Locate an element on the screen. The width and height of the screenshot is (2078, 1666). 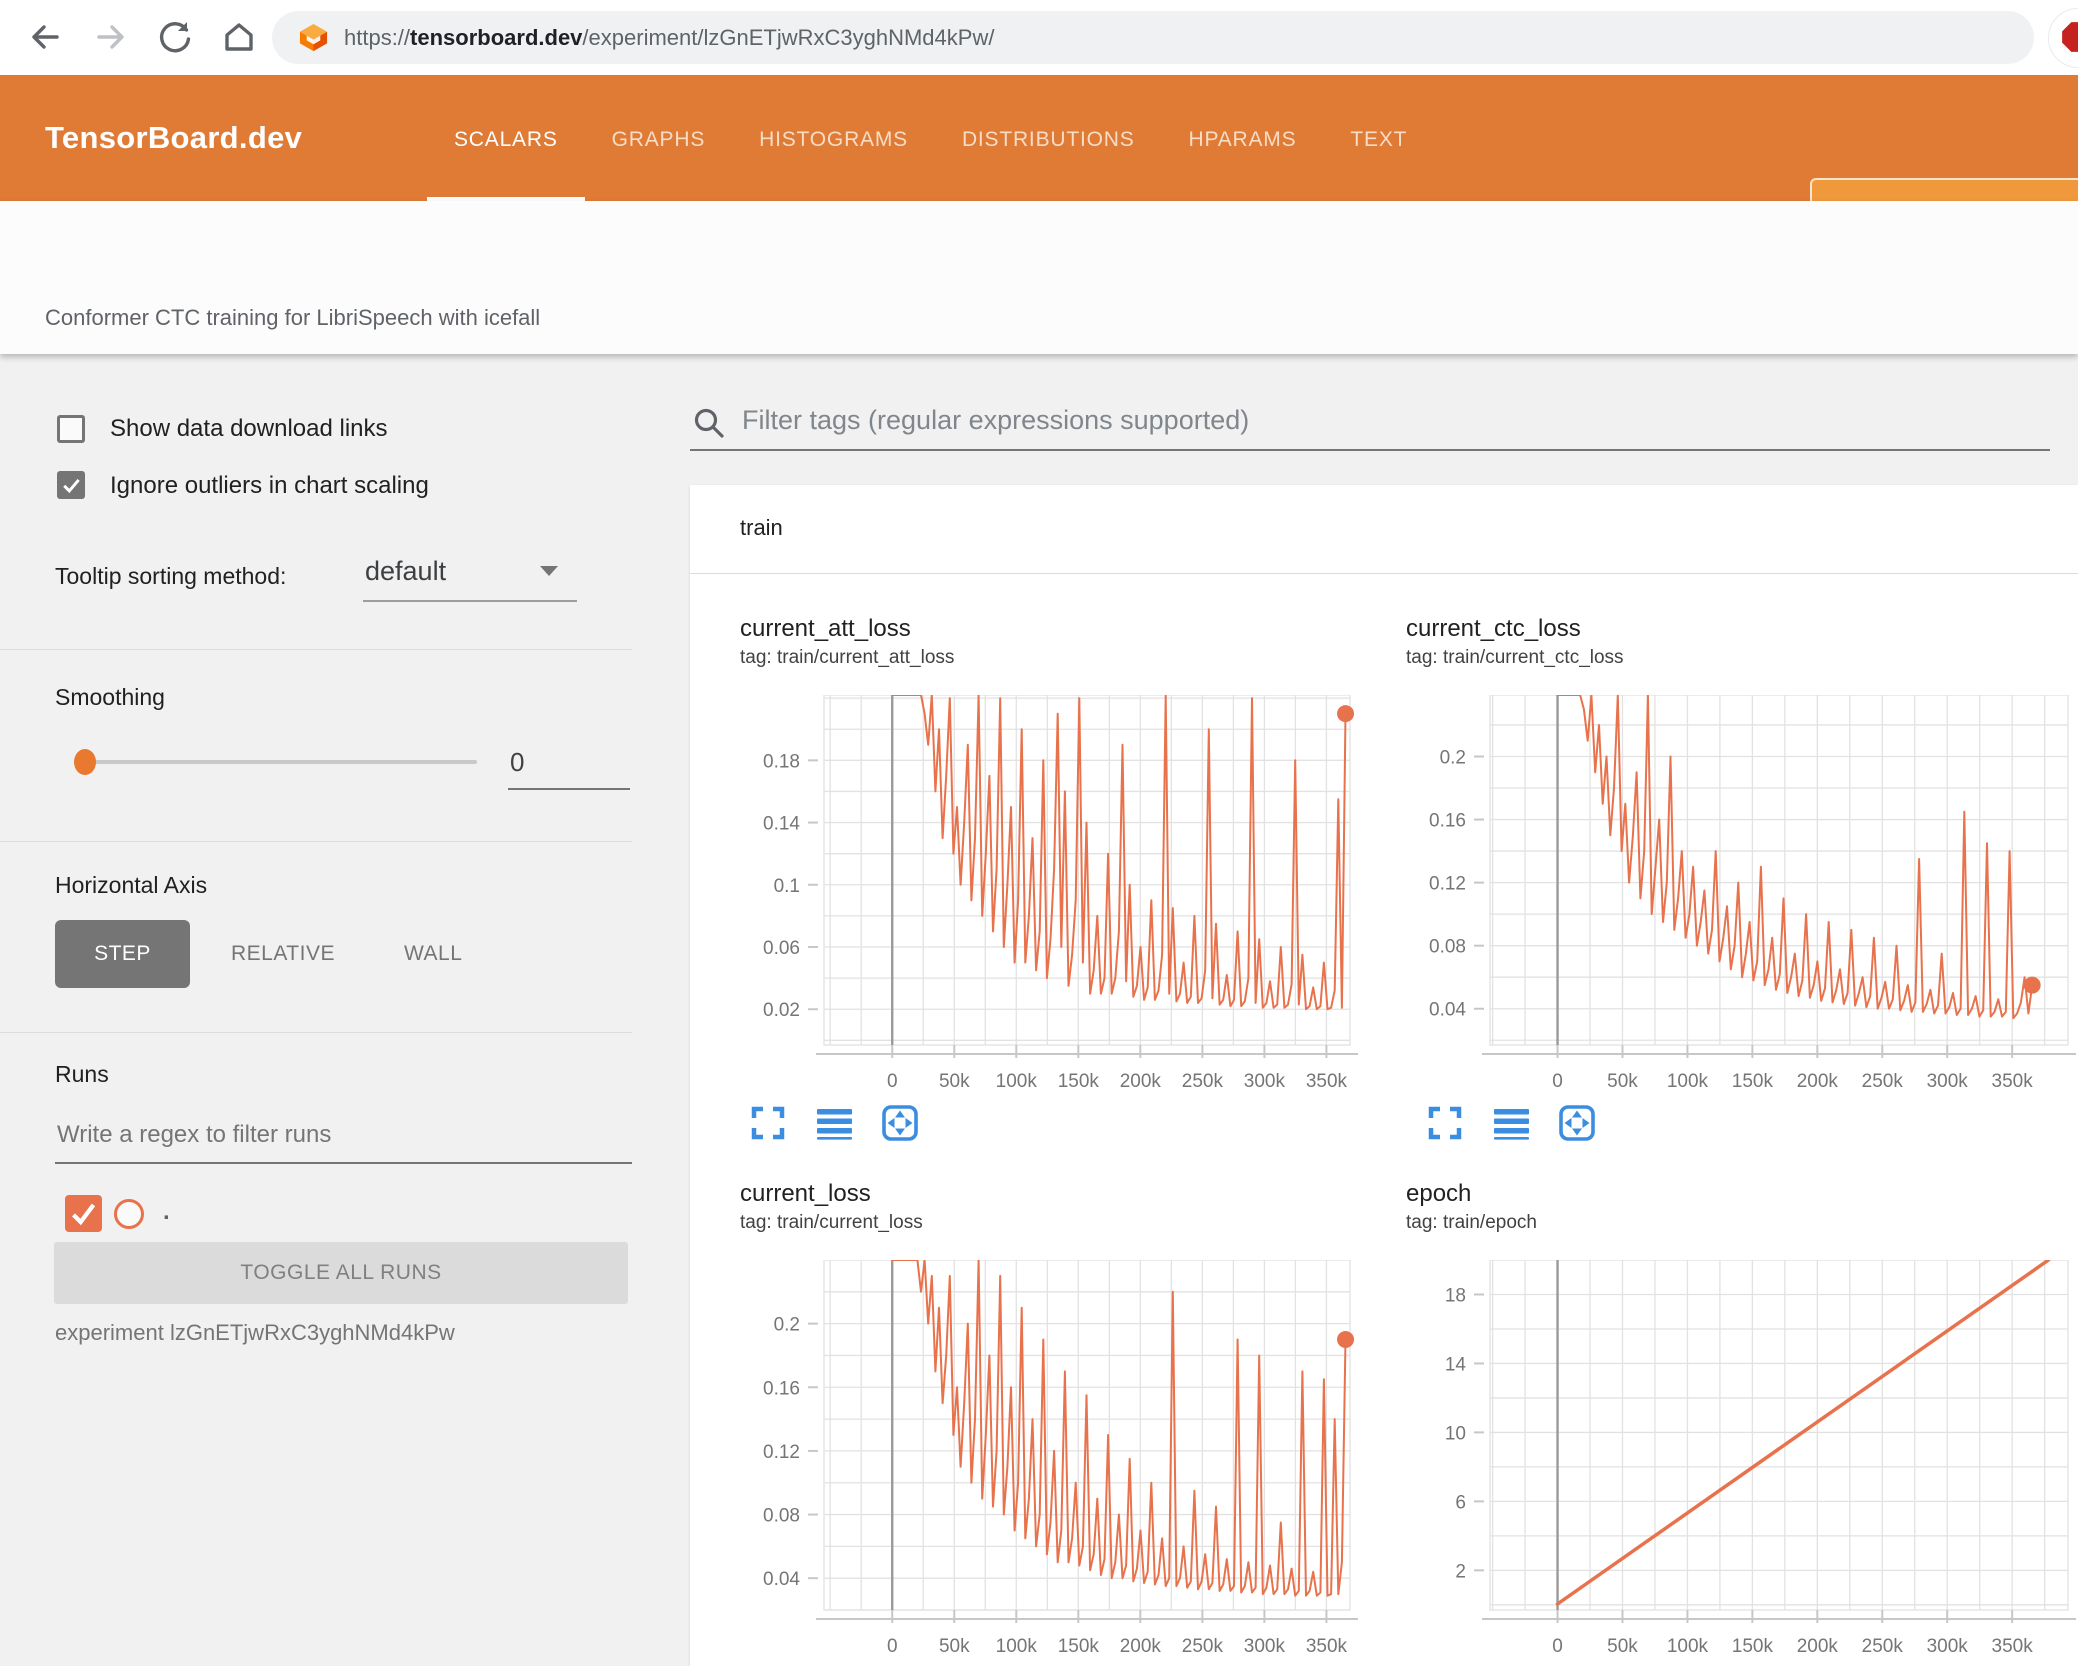
axis-step-button: STEP is located at coordinates (122, 954).